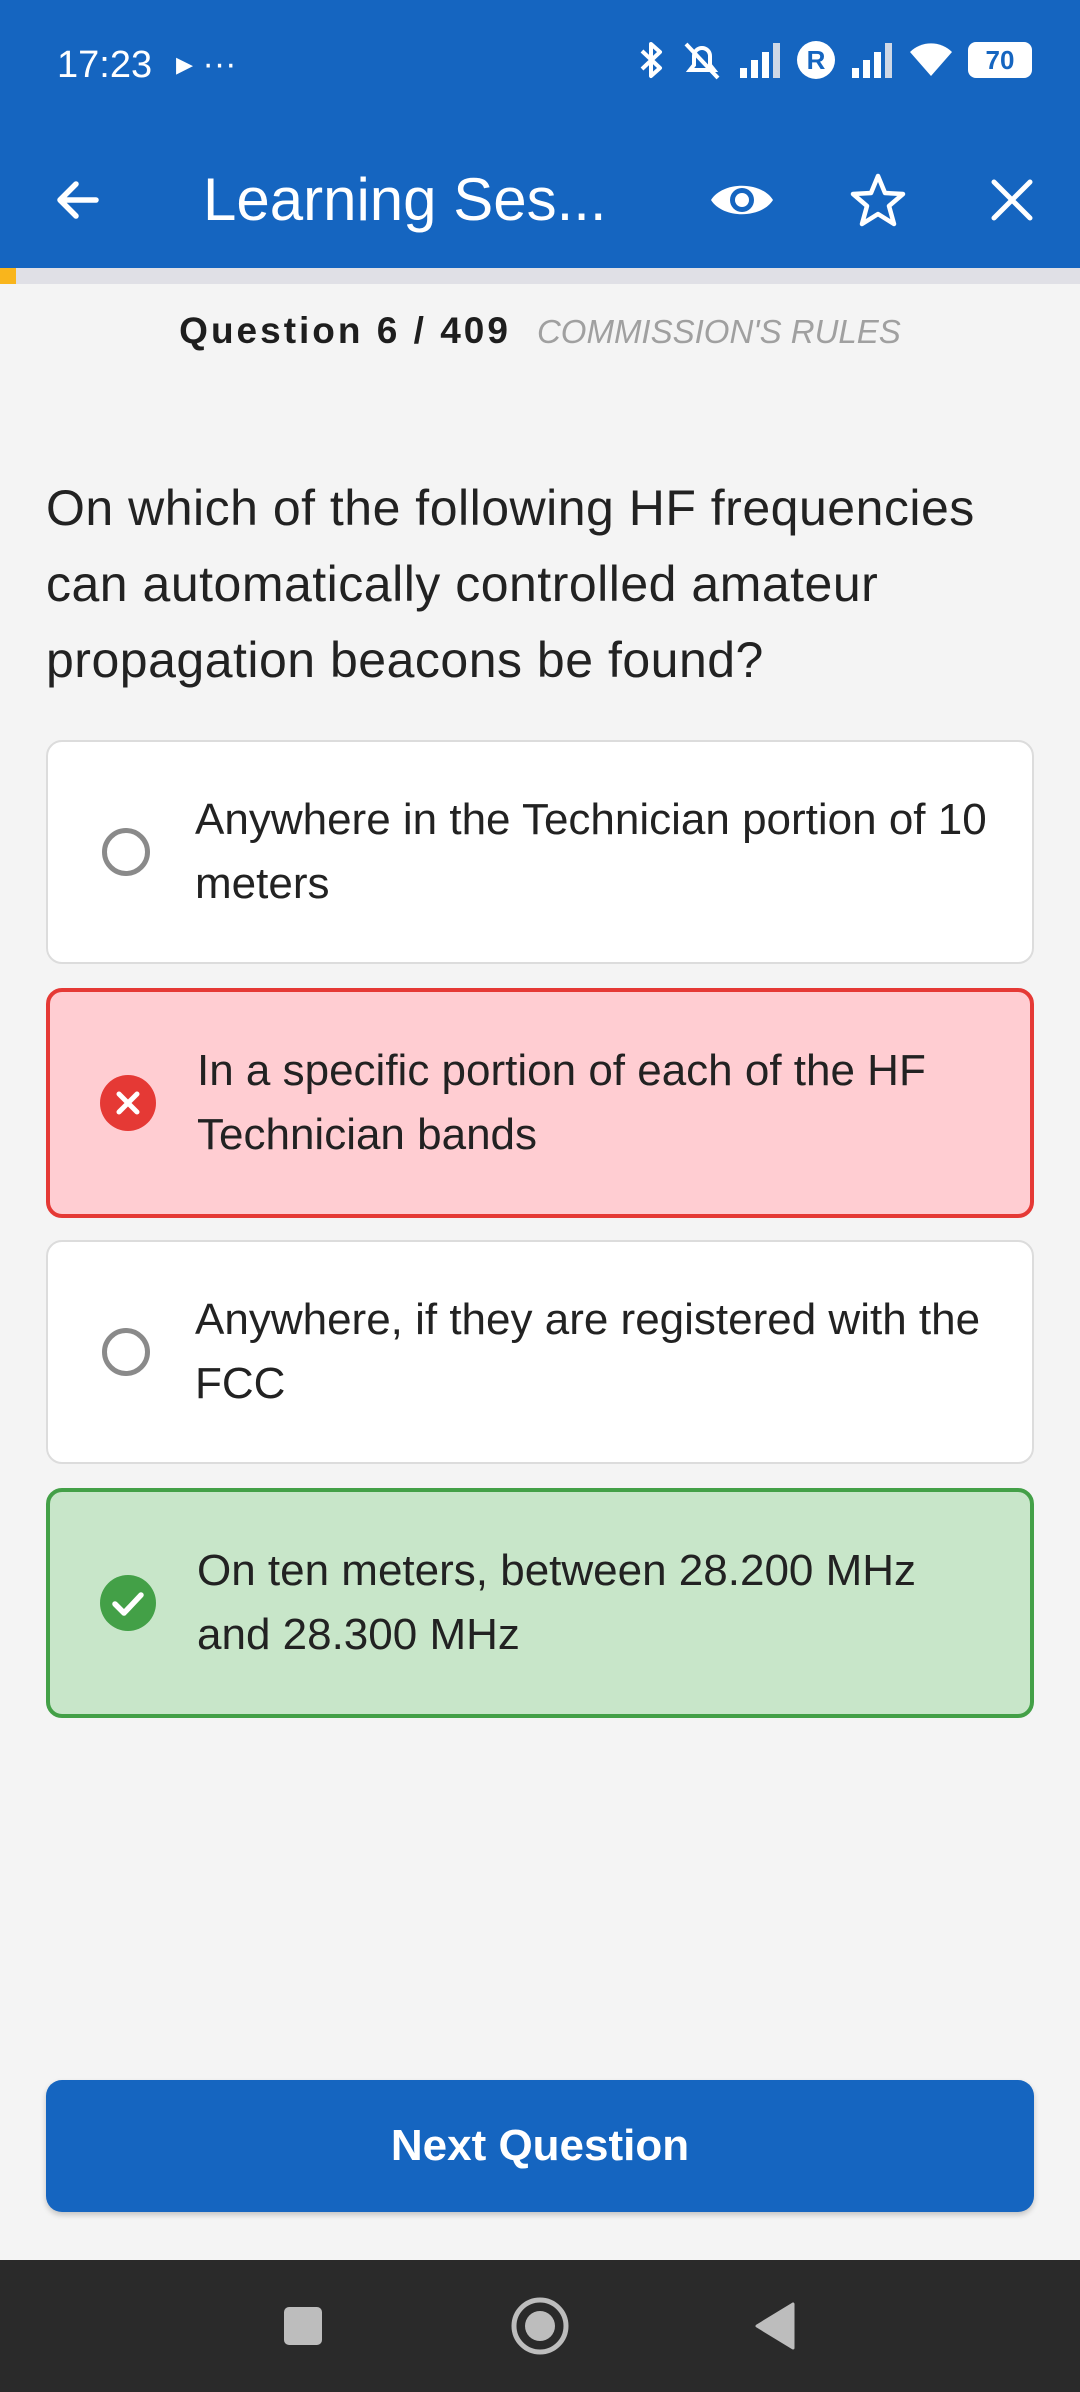 This screenshot has height=2392, width=1080. I want to click on question-number: Question 6 / 409, so click(345, 330).